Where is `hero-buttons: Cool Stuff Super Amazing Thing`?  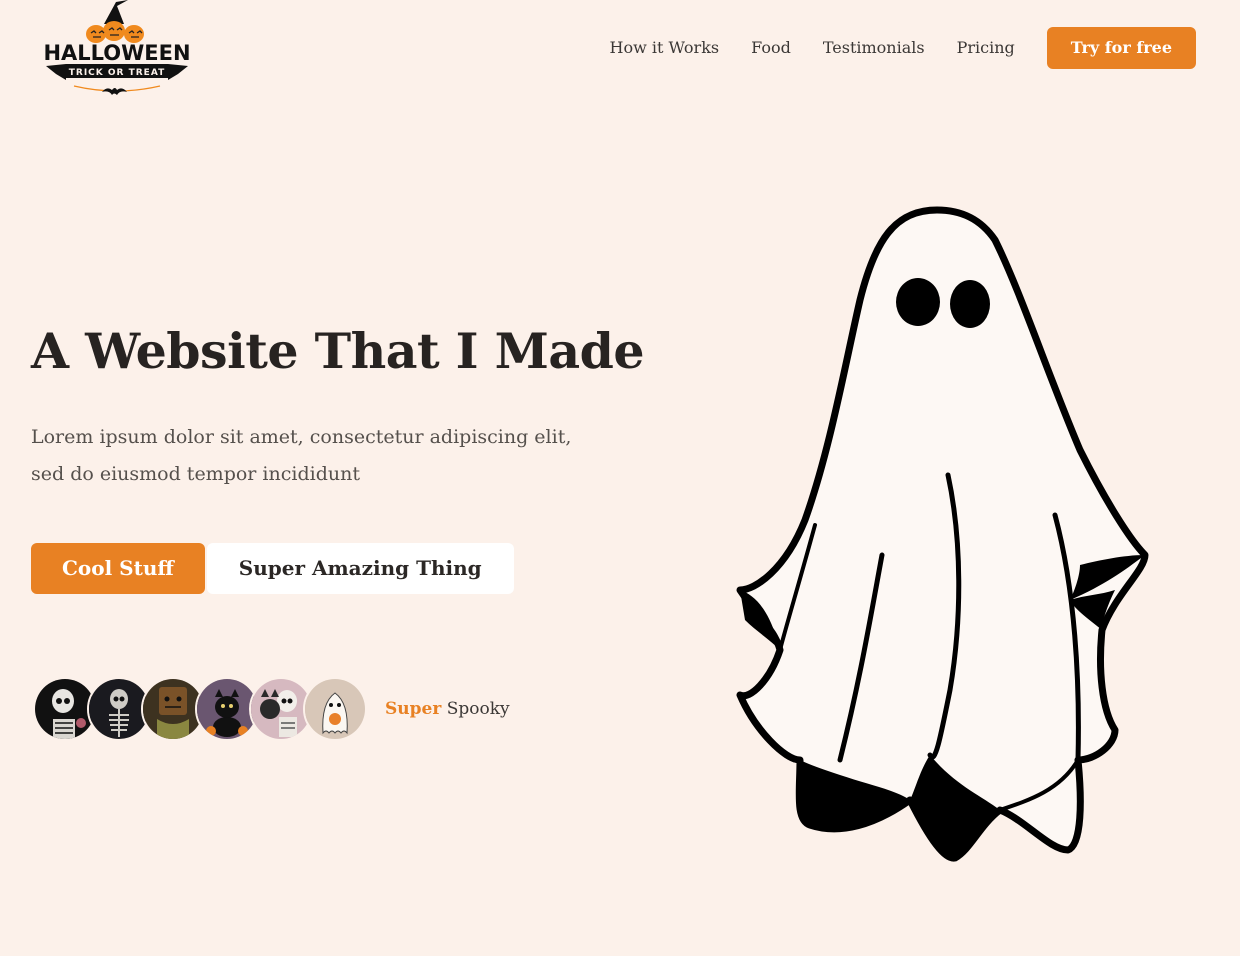 hero-buttons: Cool Stuff Super Amazing Thing is located at coordinates (272, 568).